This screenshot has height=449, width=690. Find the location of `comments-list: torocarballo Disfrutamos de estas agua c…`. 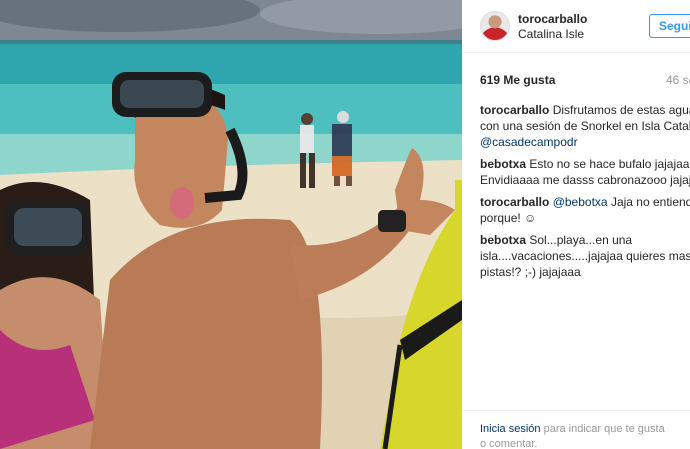

comments-list: torocarballo Disfrutamos de estas agua c… is located at coordinates (585, 194).